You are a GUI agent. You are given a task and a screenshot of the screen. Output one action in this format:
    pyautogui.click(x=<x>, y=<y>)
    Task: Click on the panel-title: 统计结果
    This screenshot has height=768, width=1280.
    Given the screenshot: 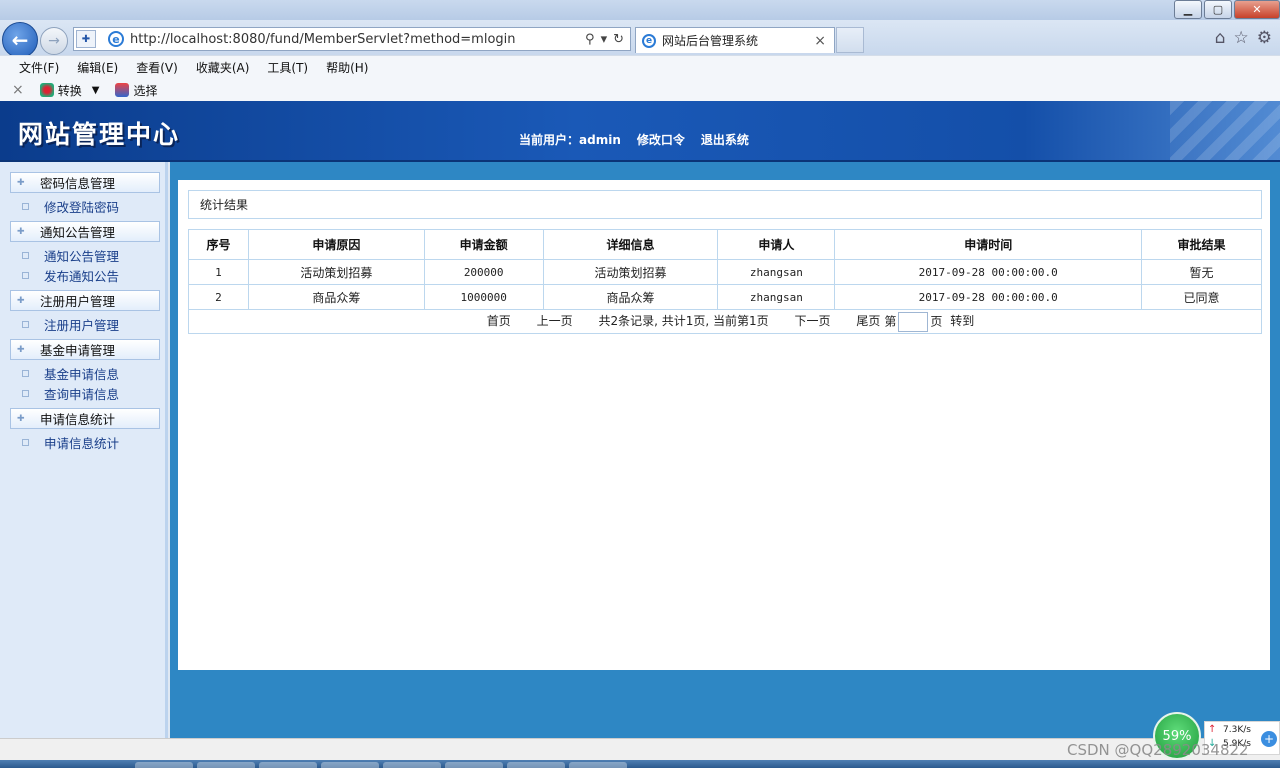 What is the action you would take?
    pyautogui.click(x=725, y=204)
    